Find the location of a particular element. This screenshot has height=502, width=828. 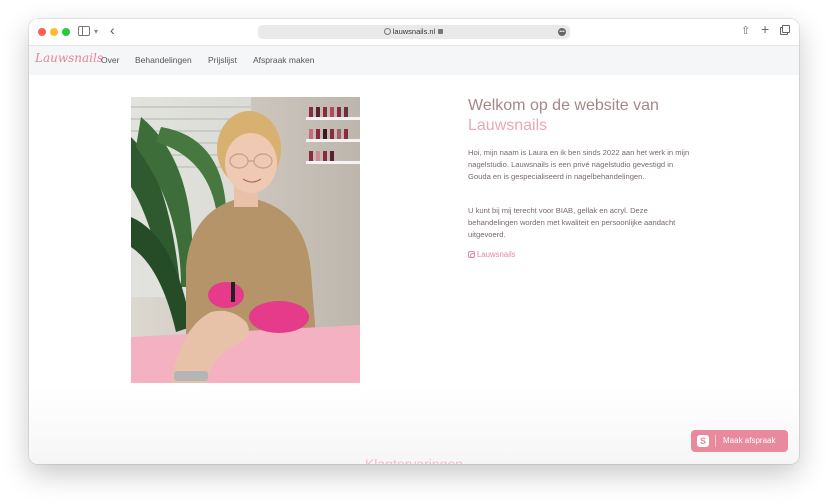

instagram-label: Lauwsnails is located at coordinates (496, 254).